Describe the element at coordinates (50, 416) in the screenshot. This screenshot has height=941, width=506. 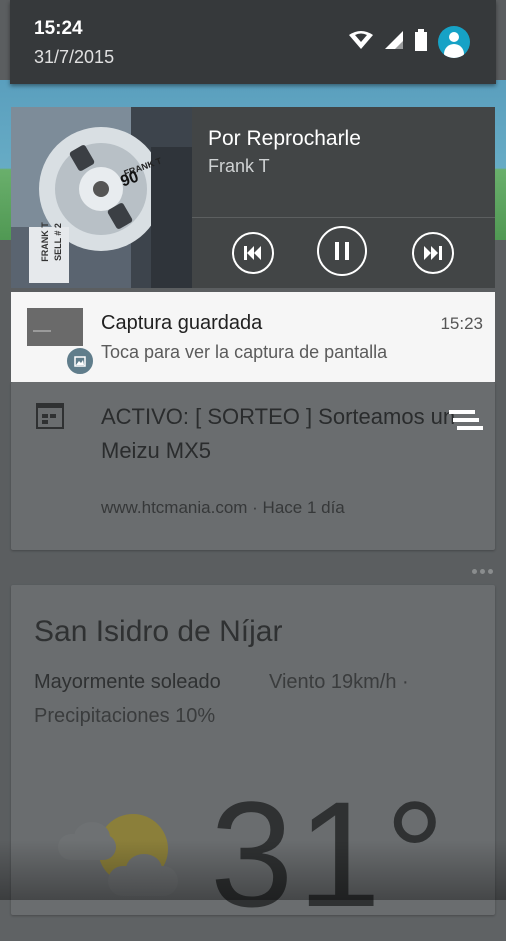
I see `calendar-icon` at that location.